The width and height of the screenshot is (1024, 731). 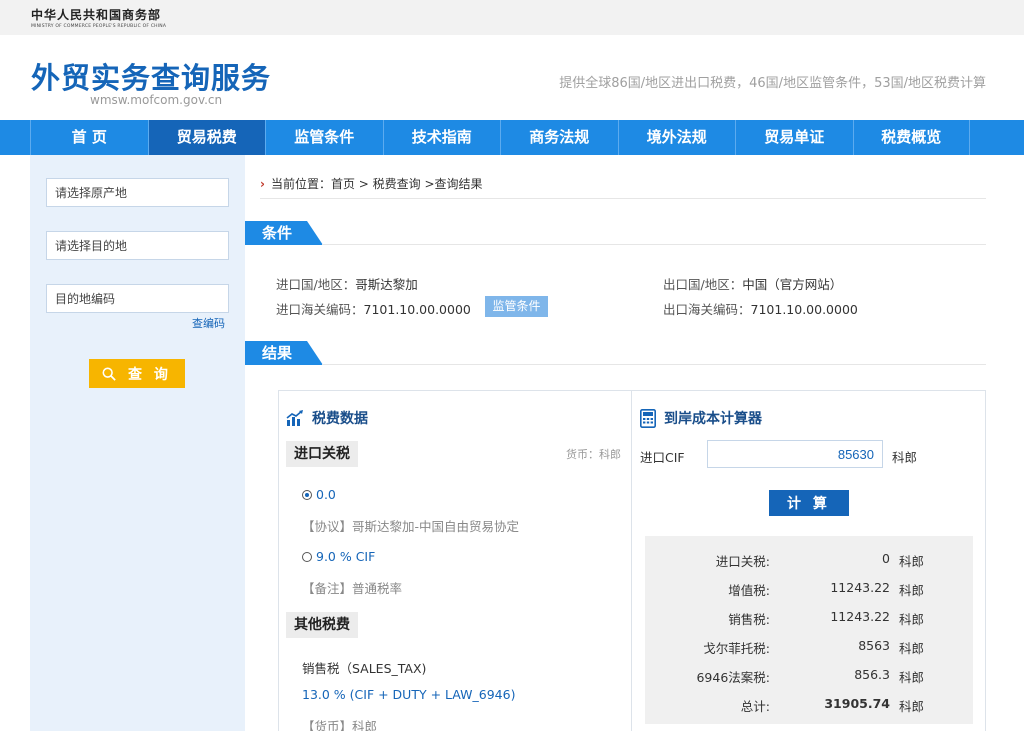 I want to click on other-taxes-label: 其他税费, so click(x=322, y=625).